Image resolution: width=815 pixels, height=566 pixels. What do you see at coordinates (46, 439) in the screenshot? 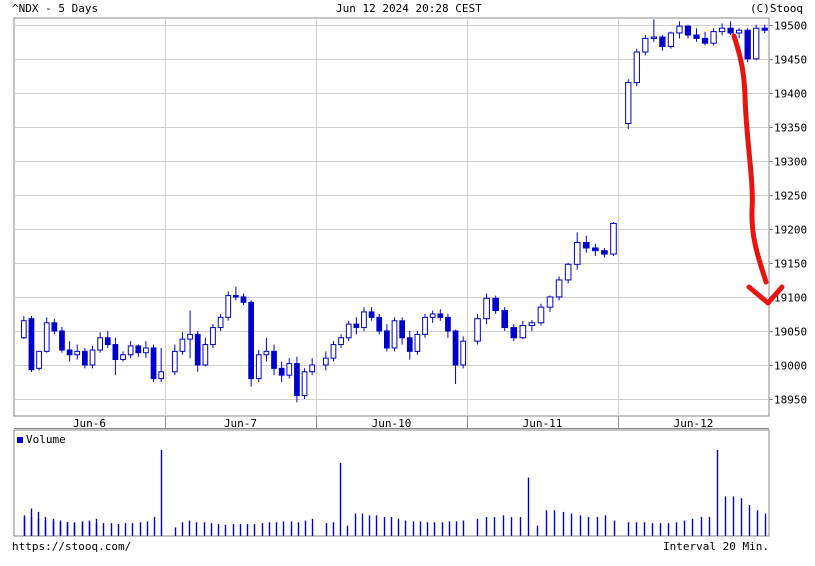
I see `volume-legend-label: Volume` at bounding box center [46, 439].